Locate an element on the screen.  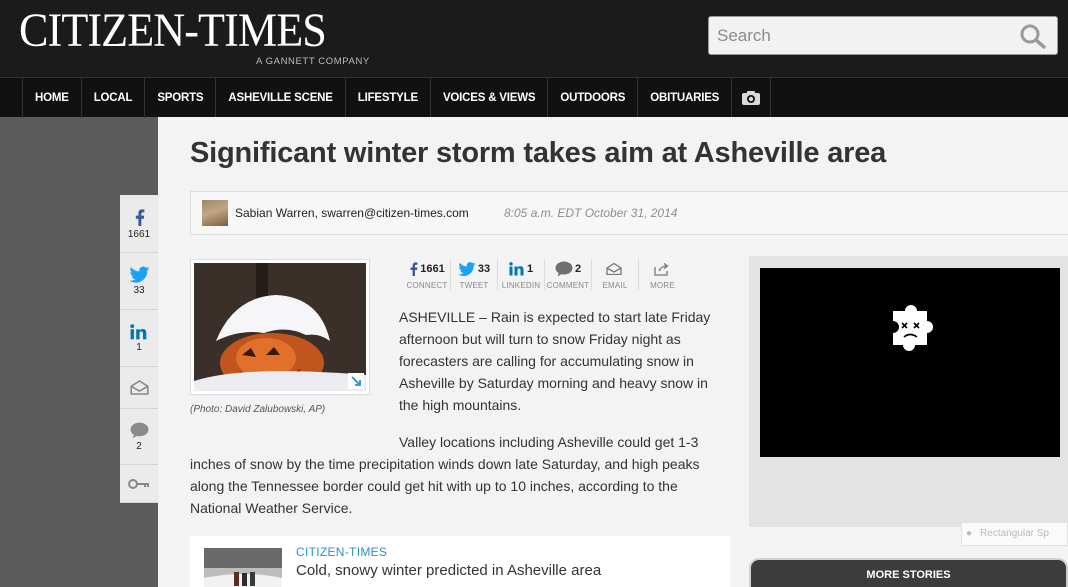
nav-home: HOME is located at coordinates (51, 98).